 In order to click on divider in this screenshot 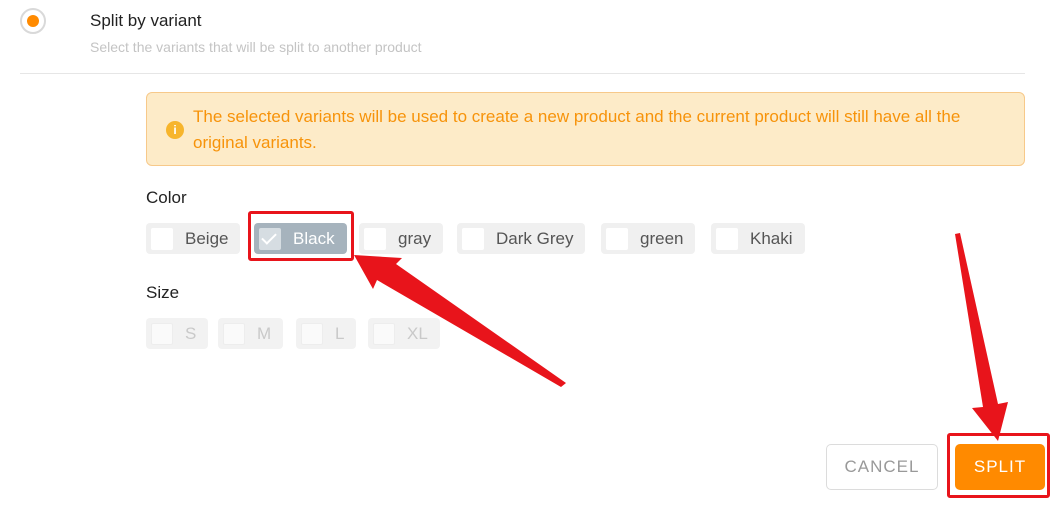, I will do `click(522, 73)`.